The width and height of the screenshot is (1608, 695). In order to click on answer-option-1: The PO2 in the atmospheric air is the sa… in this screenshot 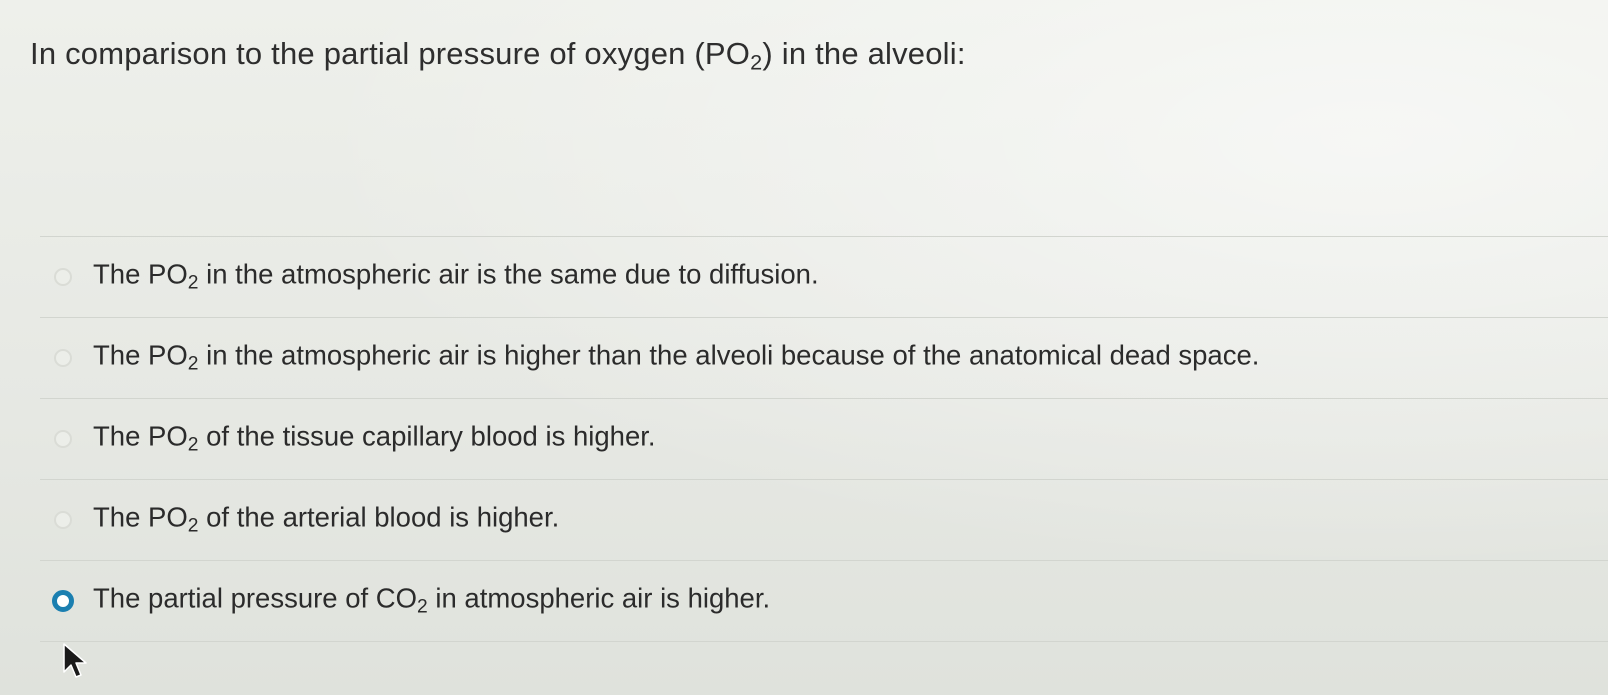, I will do `click(824, 276)`.